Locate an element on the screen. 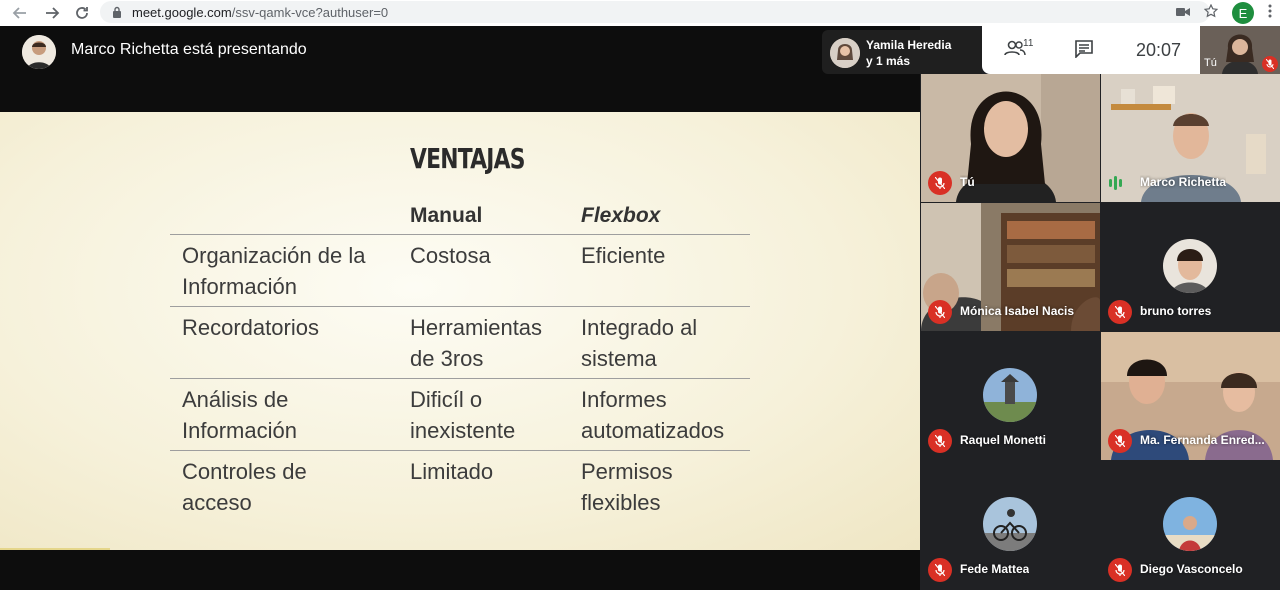 This screenshot has width=1280, height=600. presenter-title: Marco Richetta está presentando is located at coordinates (189, 49).